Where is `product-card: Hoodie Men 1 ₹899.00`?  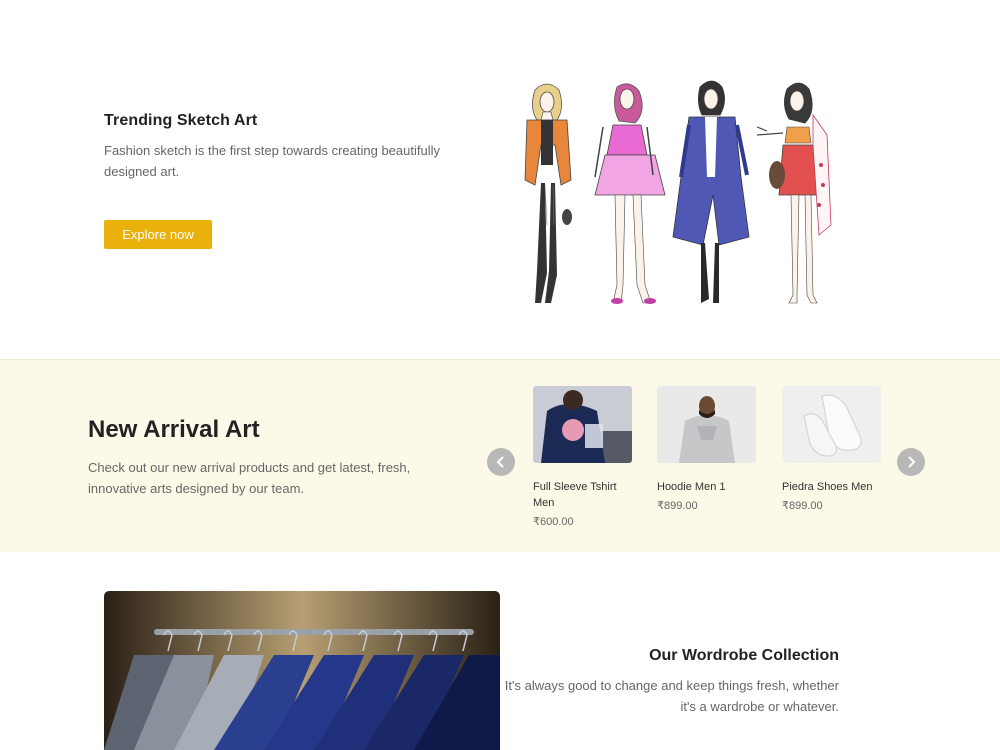
product-card: Hoodie Men 1 ₹899.00 is located at coordinates (707, 449).